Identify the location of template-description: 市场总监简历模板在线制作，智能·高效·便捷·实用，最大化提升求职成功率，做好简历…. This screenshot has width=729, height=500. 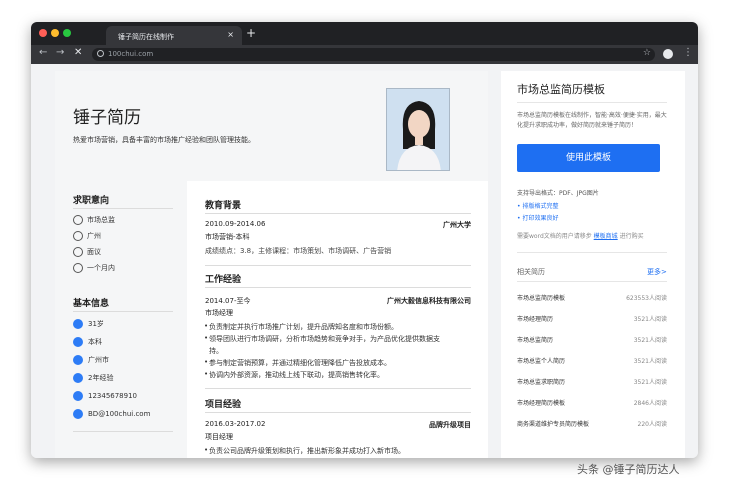
(592, 120).